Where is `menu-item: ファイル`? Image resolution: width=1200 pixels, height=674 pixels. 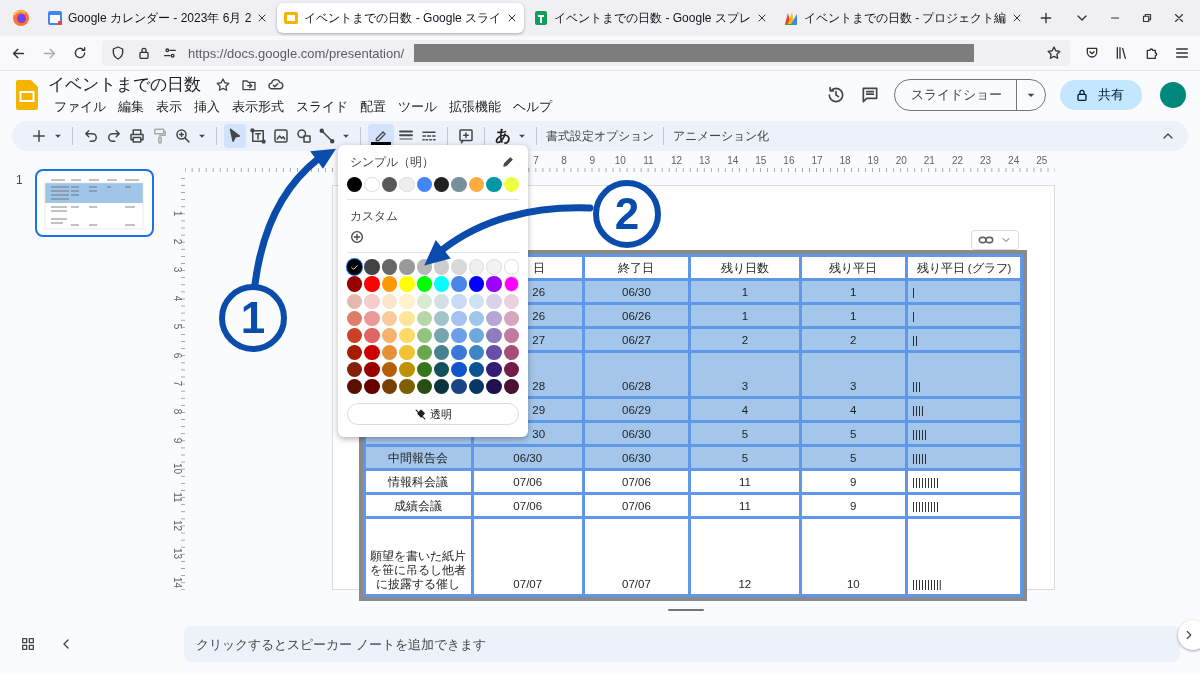
menu-item: ファイル is located at coordinates (80, 107).